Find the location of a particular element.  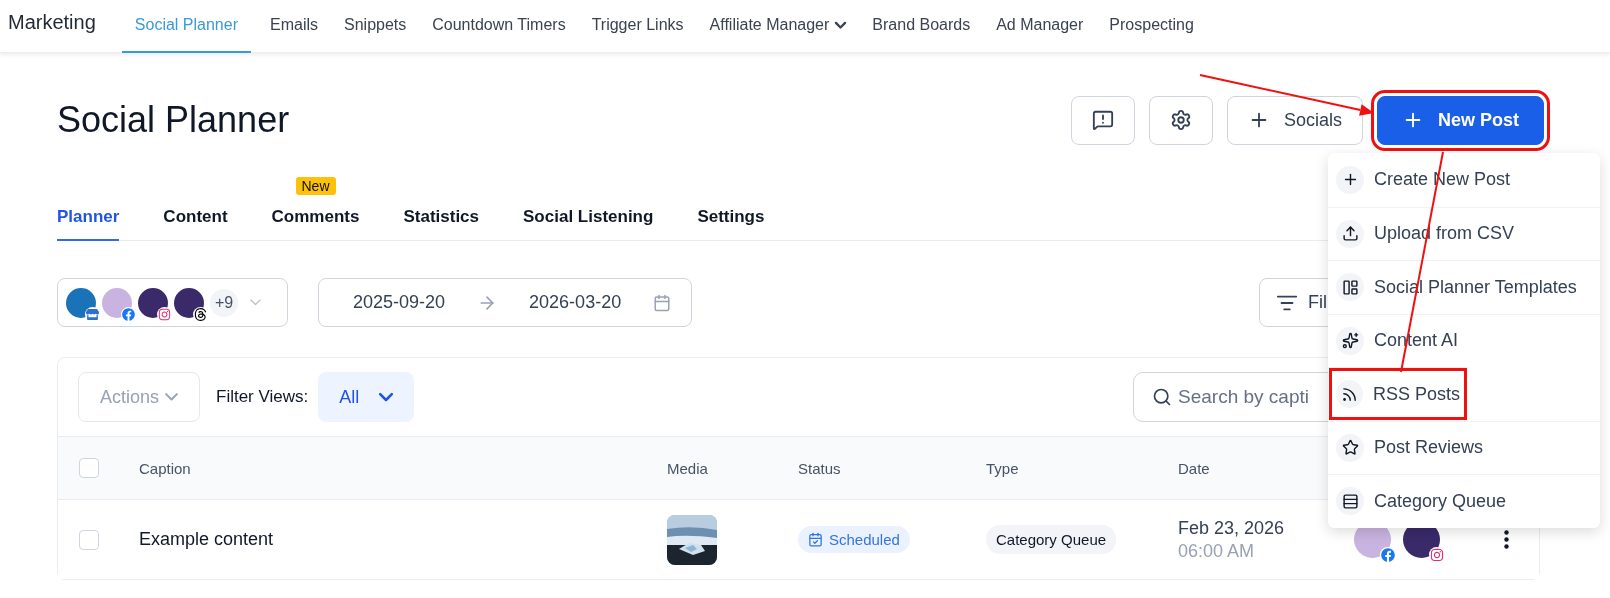

more-count: +9 is located at coordinates (224, 302).